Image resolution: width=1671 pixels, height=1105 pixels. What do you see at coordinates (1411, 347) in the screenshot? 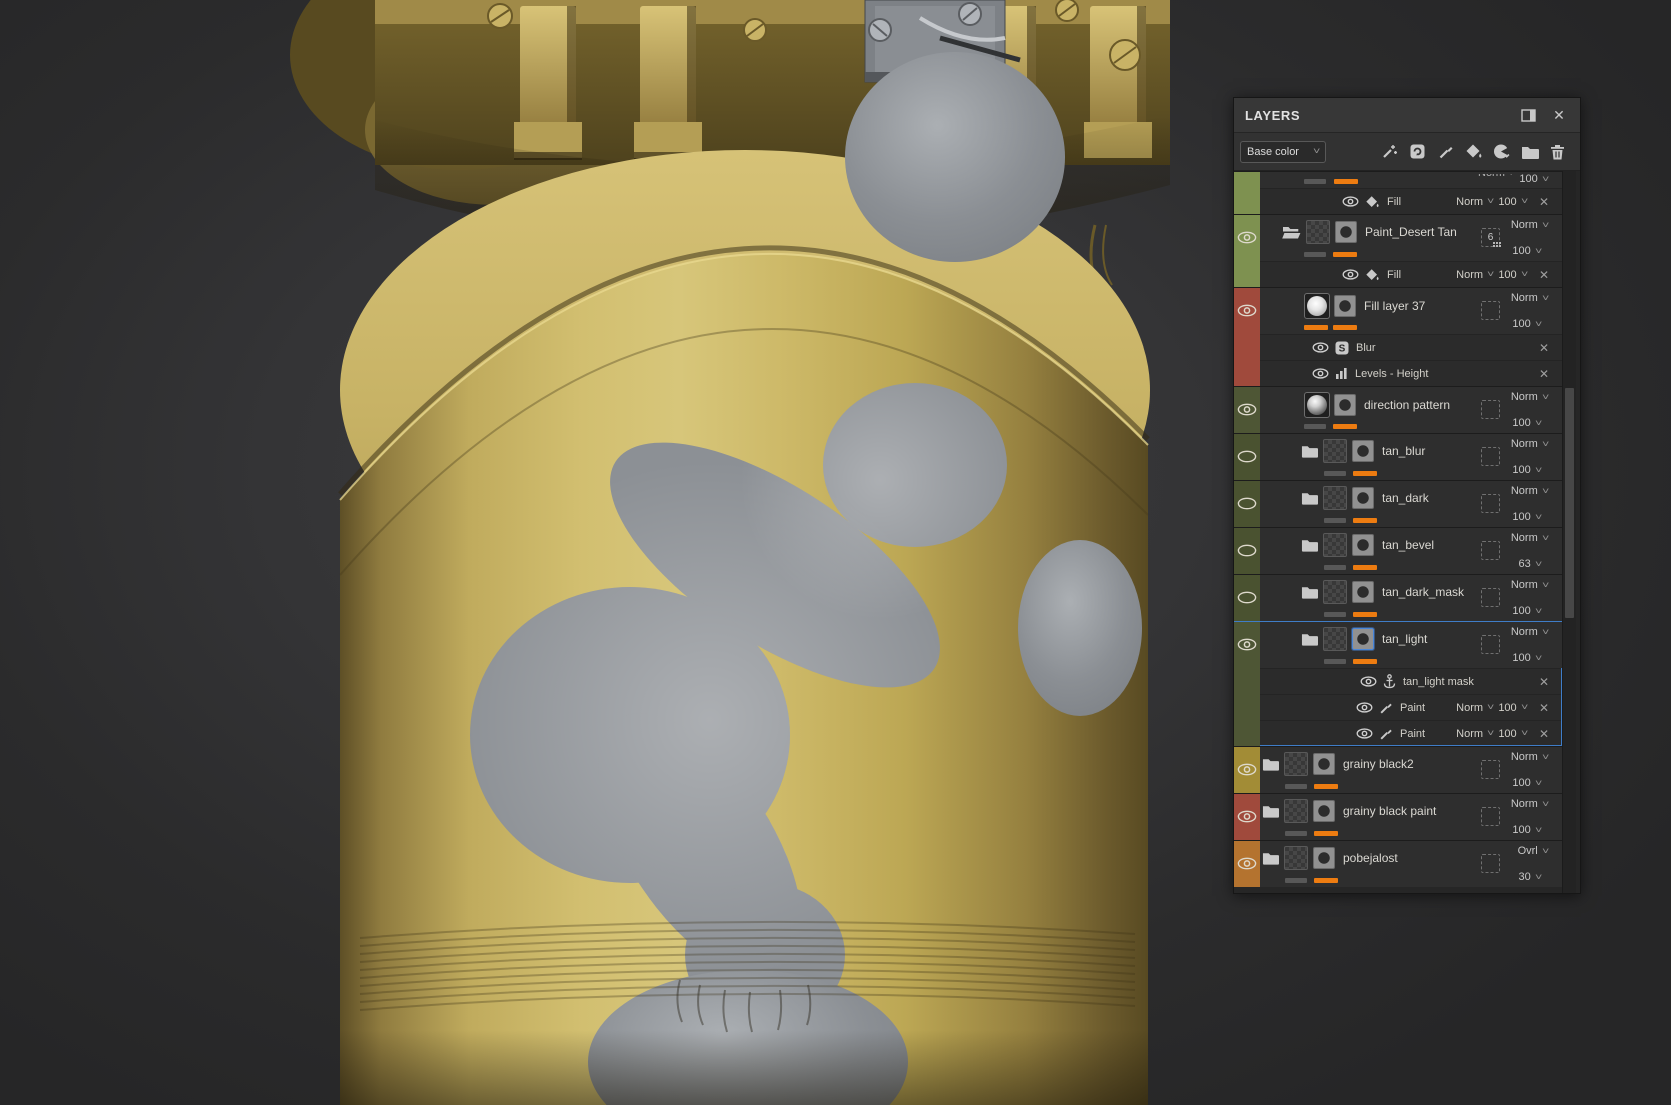
I see `effect-row-blur: S Blur ✕` at bounding box center [1411, 347].